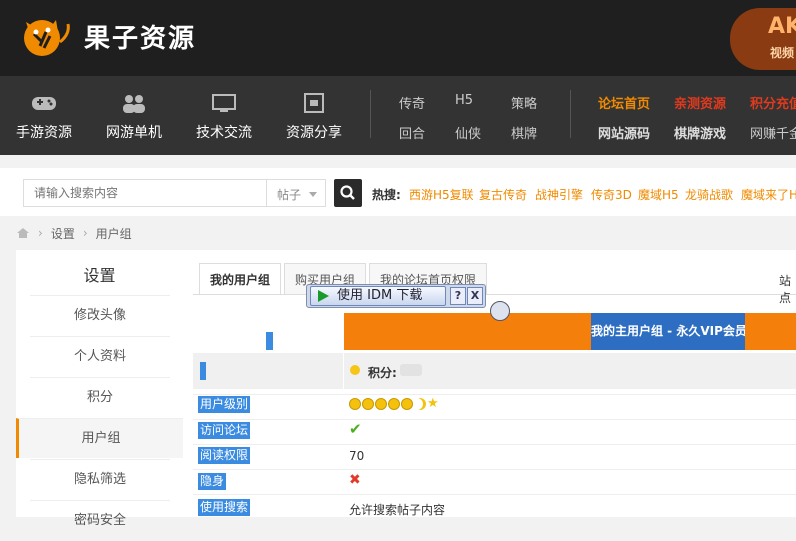 The height and width of the screenshot is (541, 796). What do you see at coordinates (134, 104) in the screenshot?
I see `users-icon` at bounding box center [134, 104].